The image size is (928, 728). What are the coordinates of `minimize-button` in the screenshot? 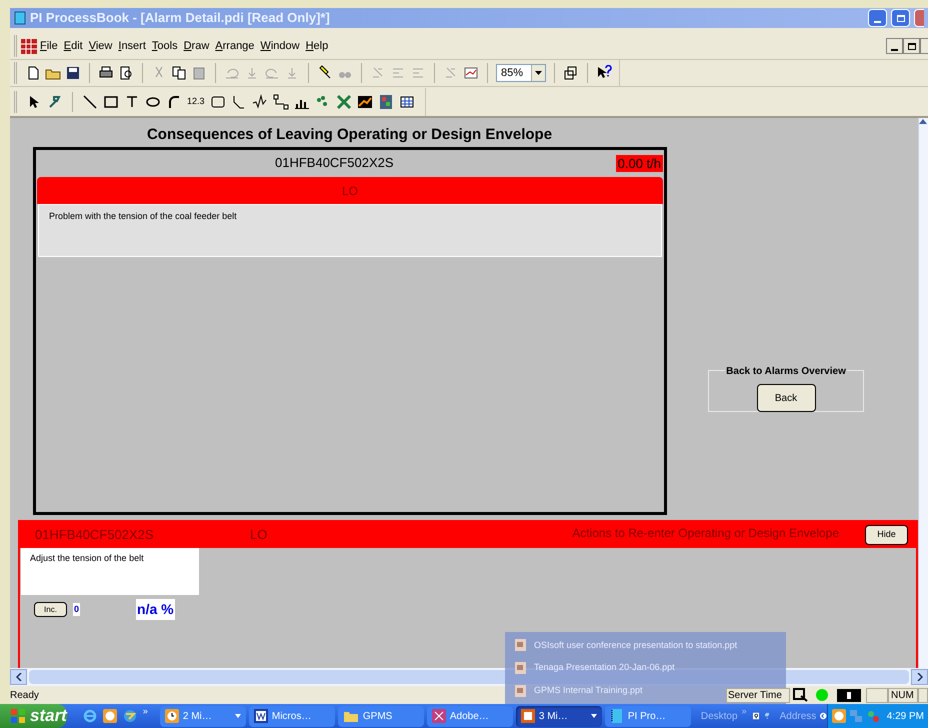 It's located at (894, 46).